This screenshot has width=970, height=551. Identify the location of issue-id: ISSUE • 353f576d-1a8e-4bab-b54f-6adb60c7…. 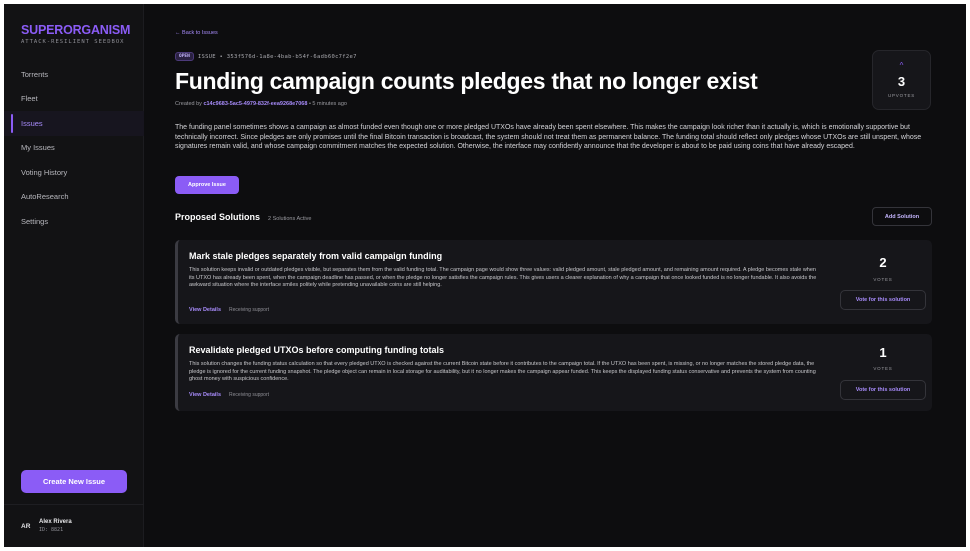
(277, 56).